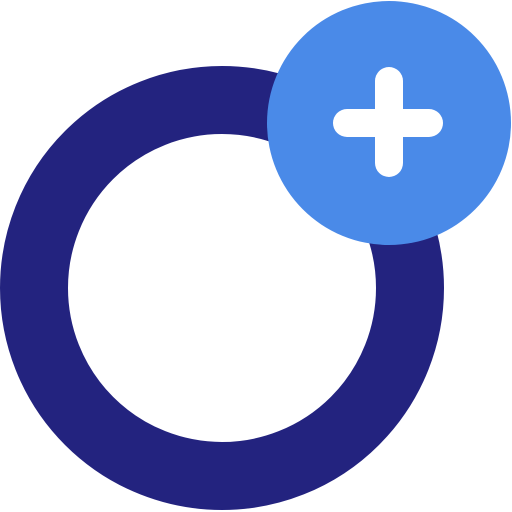 The height and width of the screenshot is (512, 512). Describe the element at coordinates (389, 122) in the screenshot. I see `plus-icon-vertical` at that location.